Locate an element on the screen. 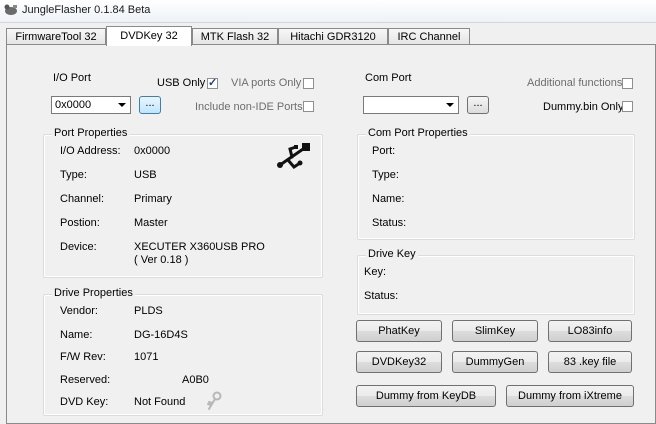  fw-rev-label: F/W Rev: is located at coordinates (83, 357).